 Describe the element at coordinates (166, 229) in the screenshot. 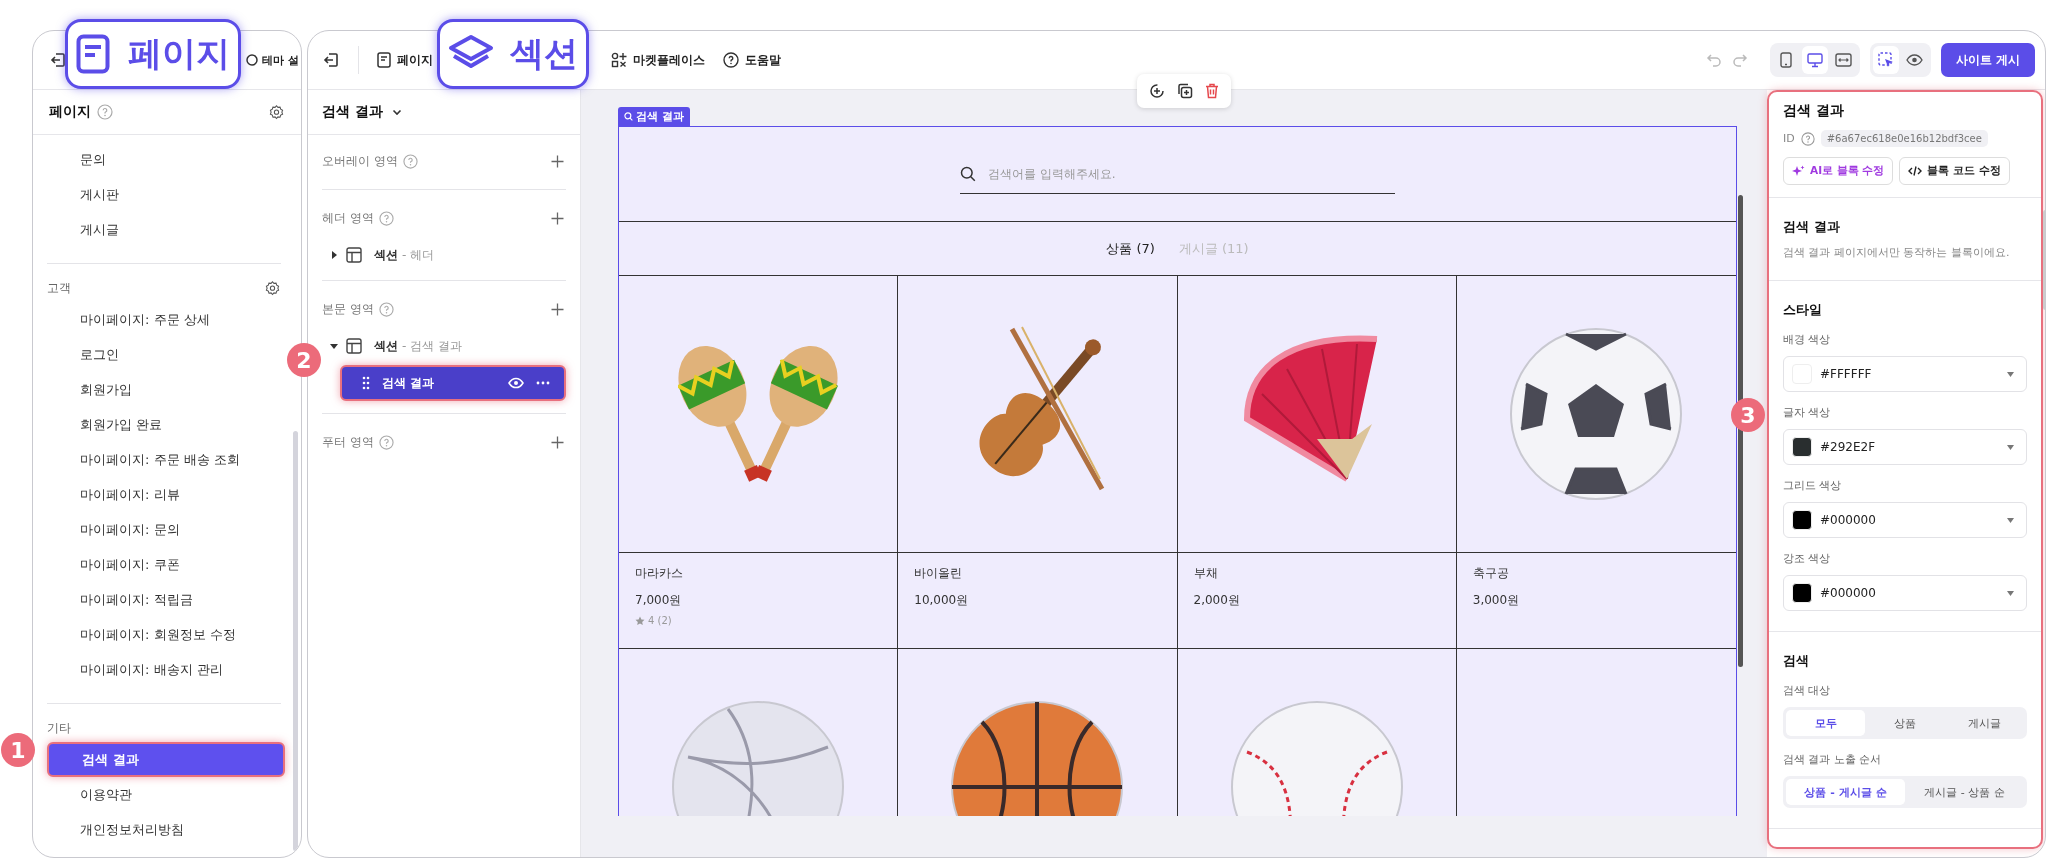

I see `page-item: 게시글` at that location.